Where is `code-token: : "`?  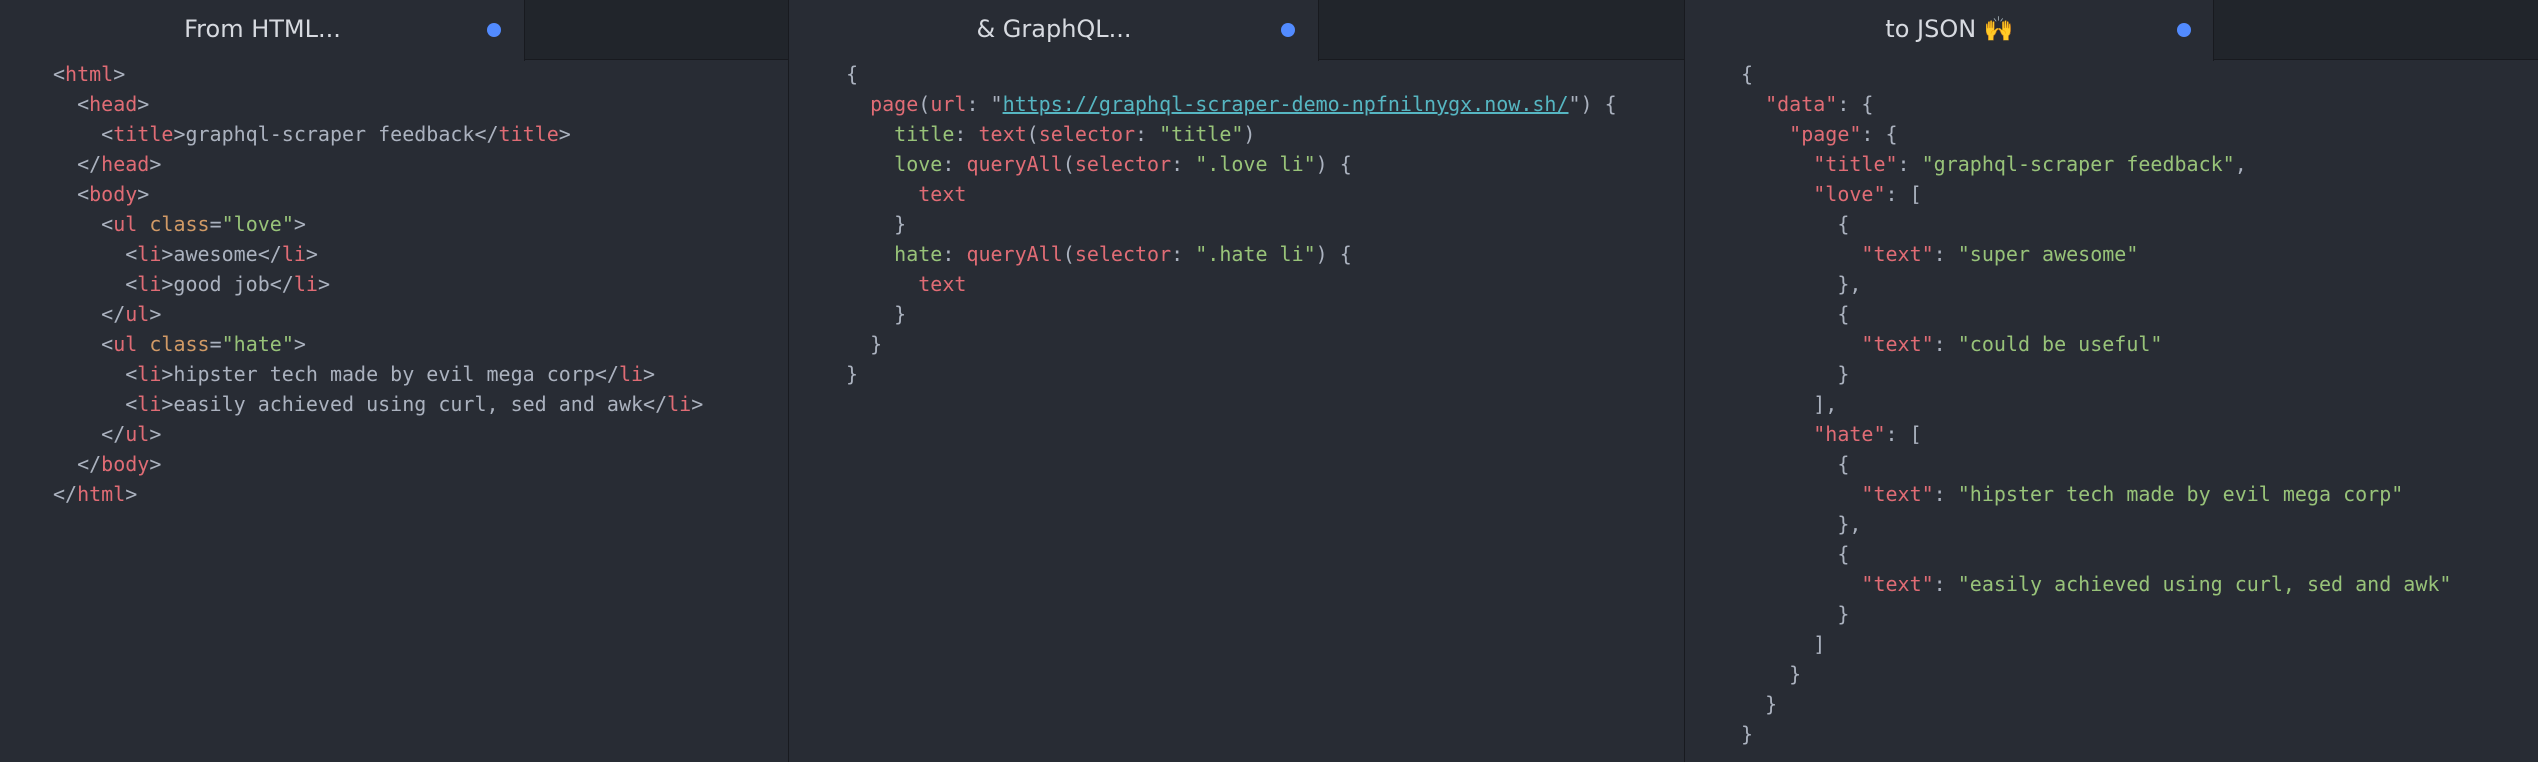 code-token: : " is located at coordinates (984, 104).